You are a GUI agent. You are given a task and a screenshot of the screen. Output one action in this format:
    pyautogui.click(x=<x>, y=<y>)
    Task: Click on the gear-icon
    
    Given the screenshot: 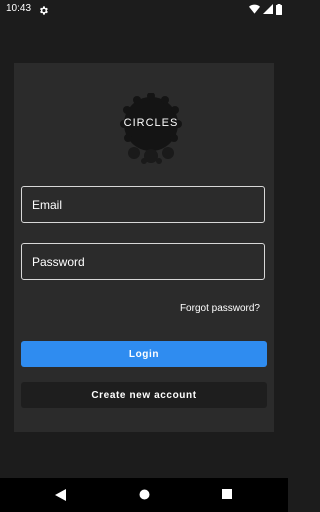 What is the action you would take?
    pyautogui.click(x=43, y=9)
    